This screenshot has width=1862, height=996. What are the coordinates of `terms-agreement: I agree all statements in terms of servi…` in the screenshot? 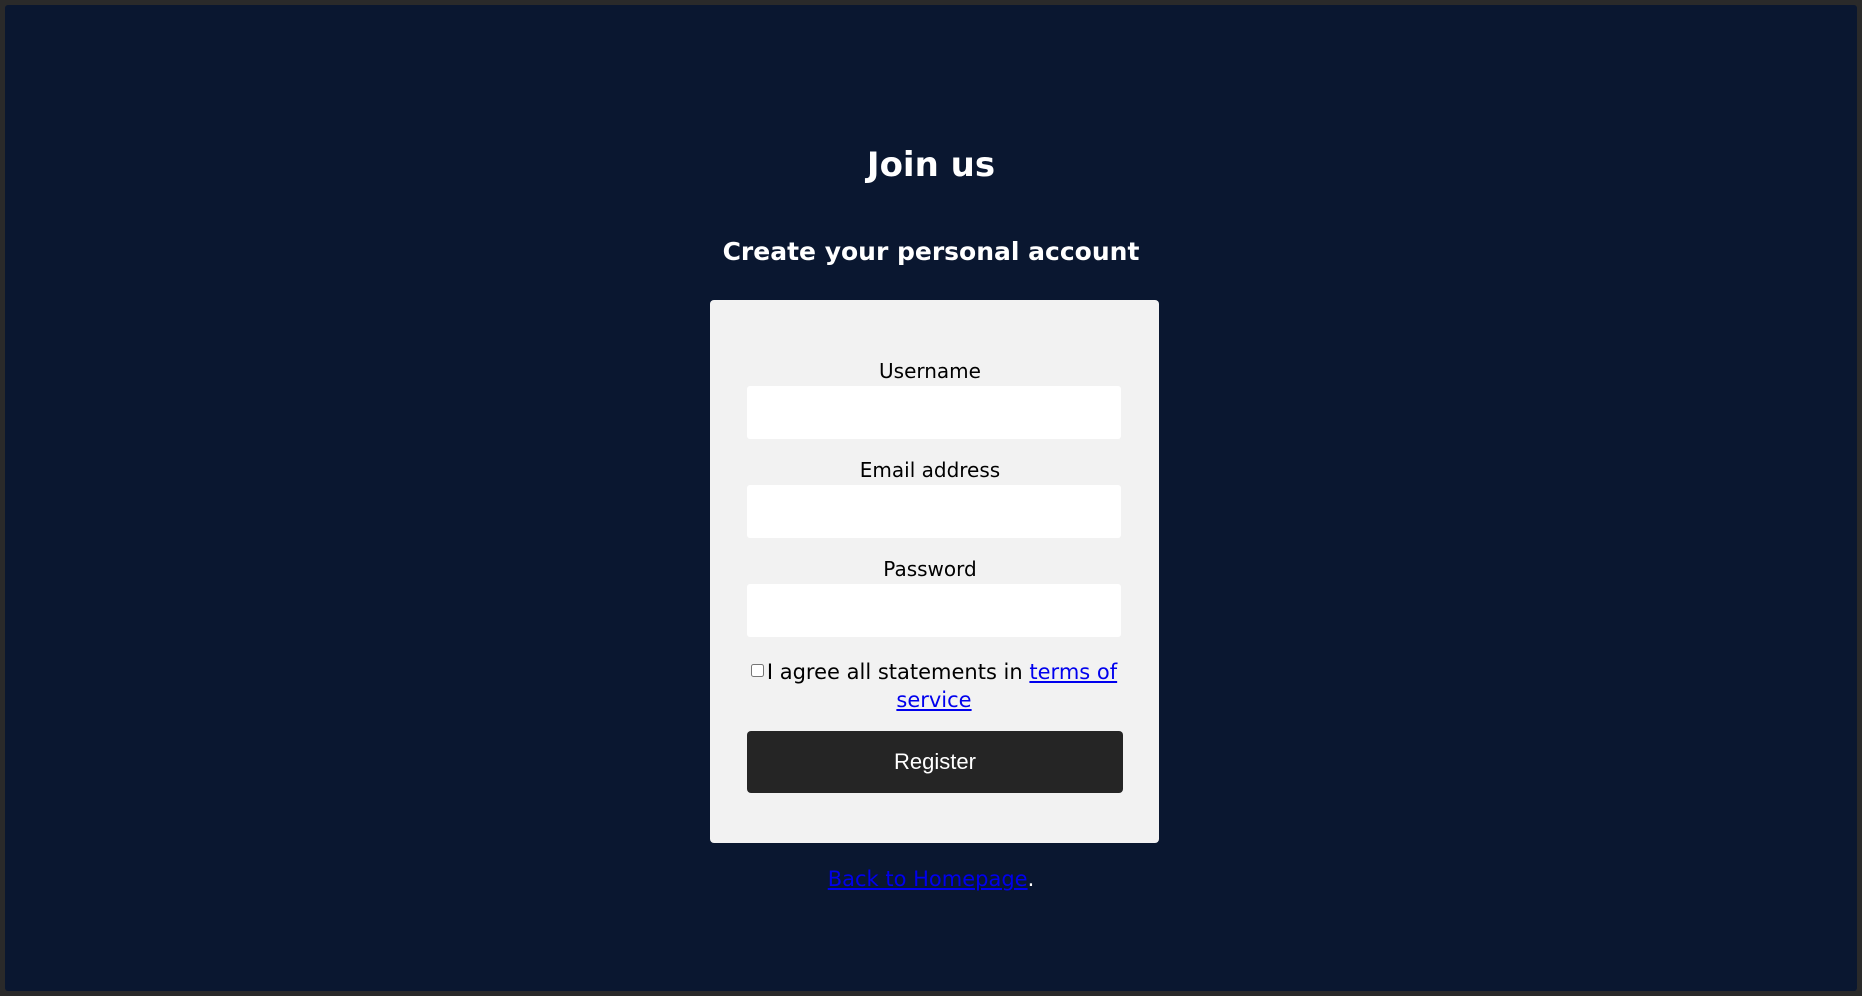 It's located at (934, 686).